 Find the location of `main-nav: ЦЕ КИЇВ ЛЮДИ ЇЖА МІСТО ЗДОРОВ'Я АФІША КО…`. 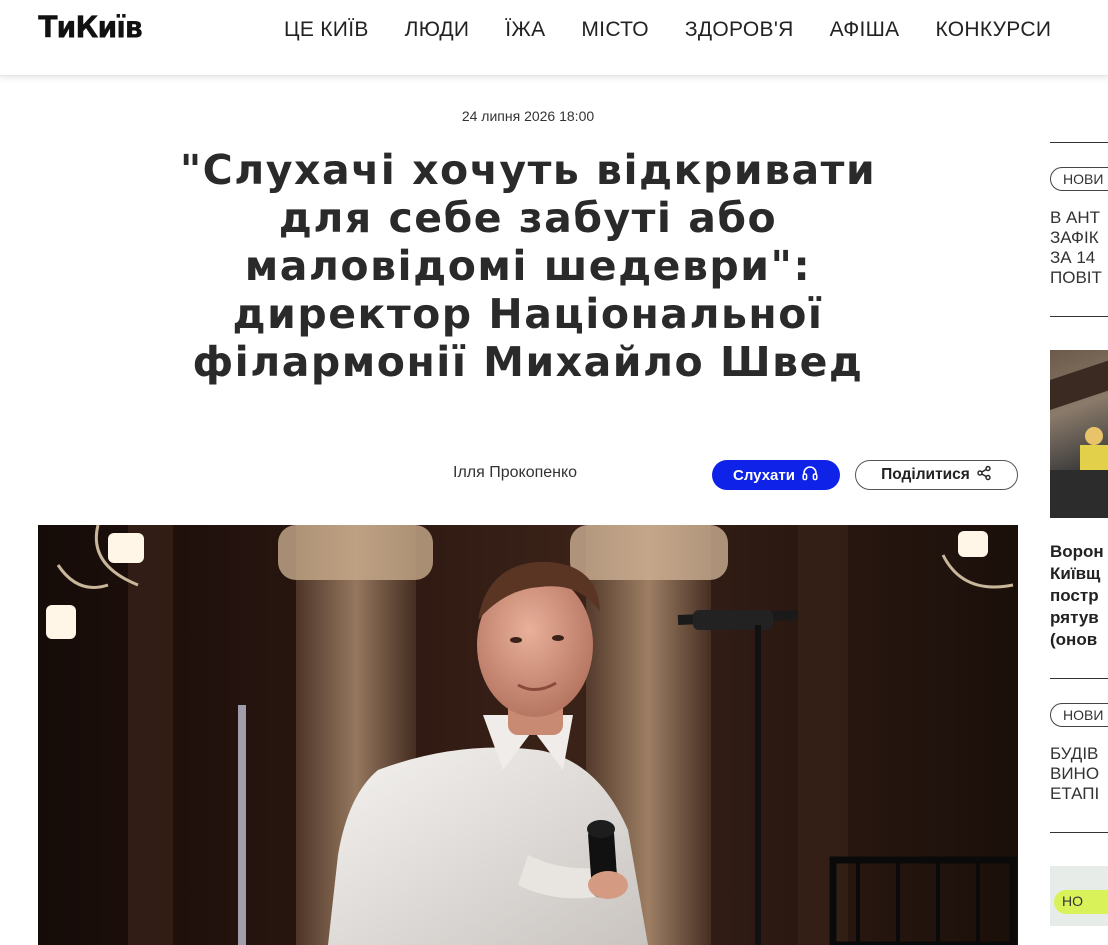

main-nav: ЦЕ КИЇВ ЛЮДИ ЇЖА МІСТО ЗДОРОВ'Я АФІША КО… is located at coordinates (687, 30).